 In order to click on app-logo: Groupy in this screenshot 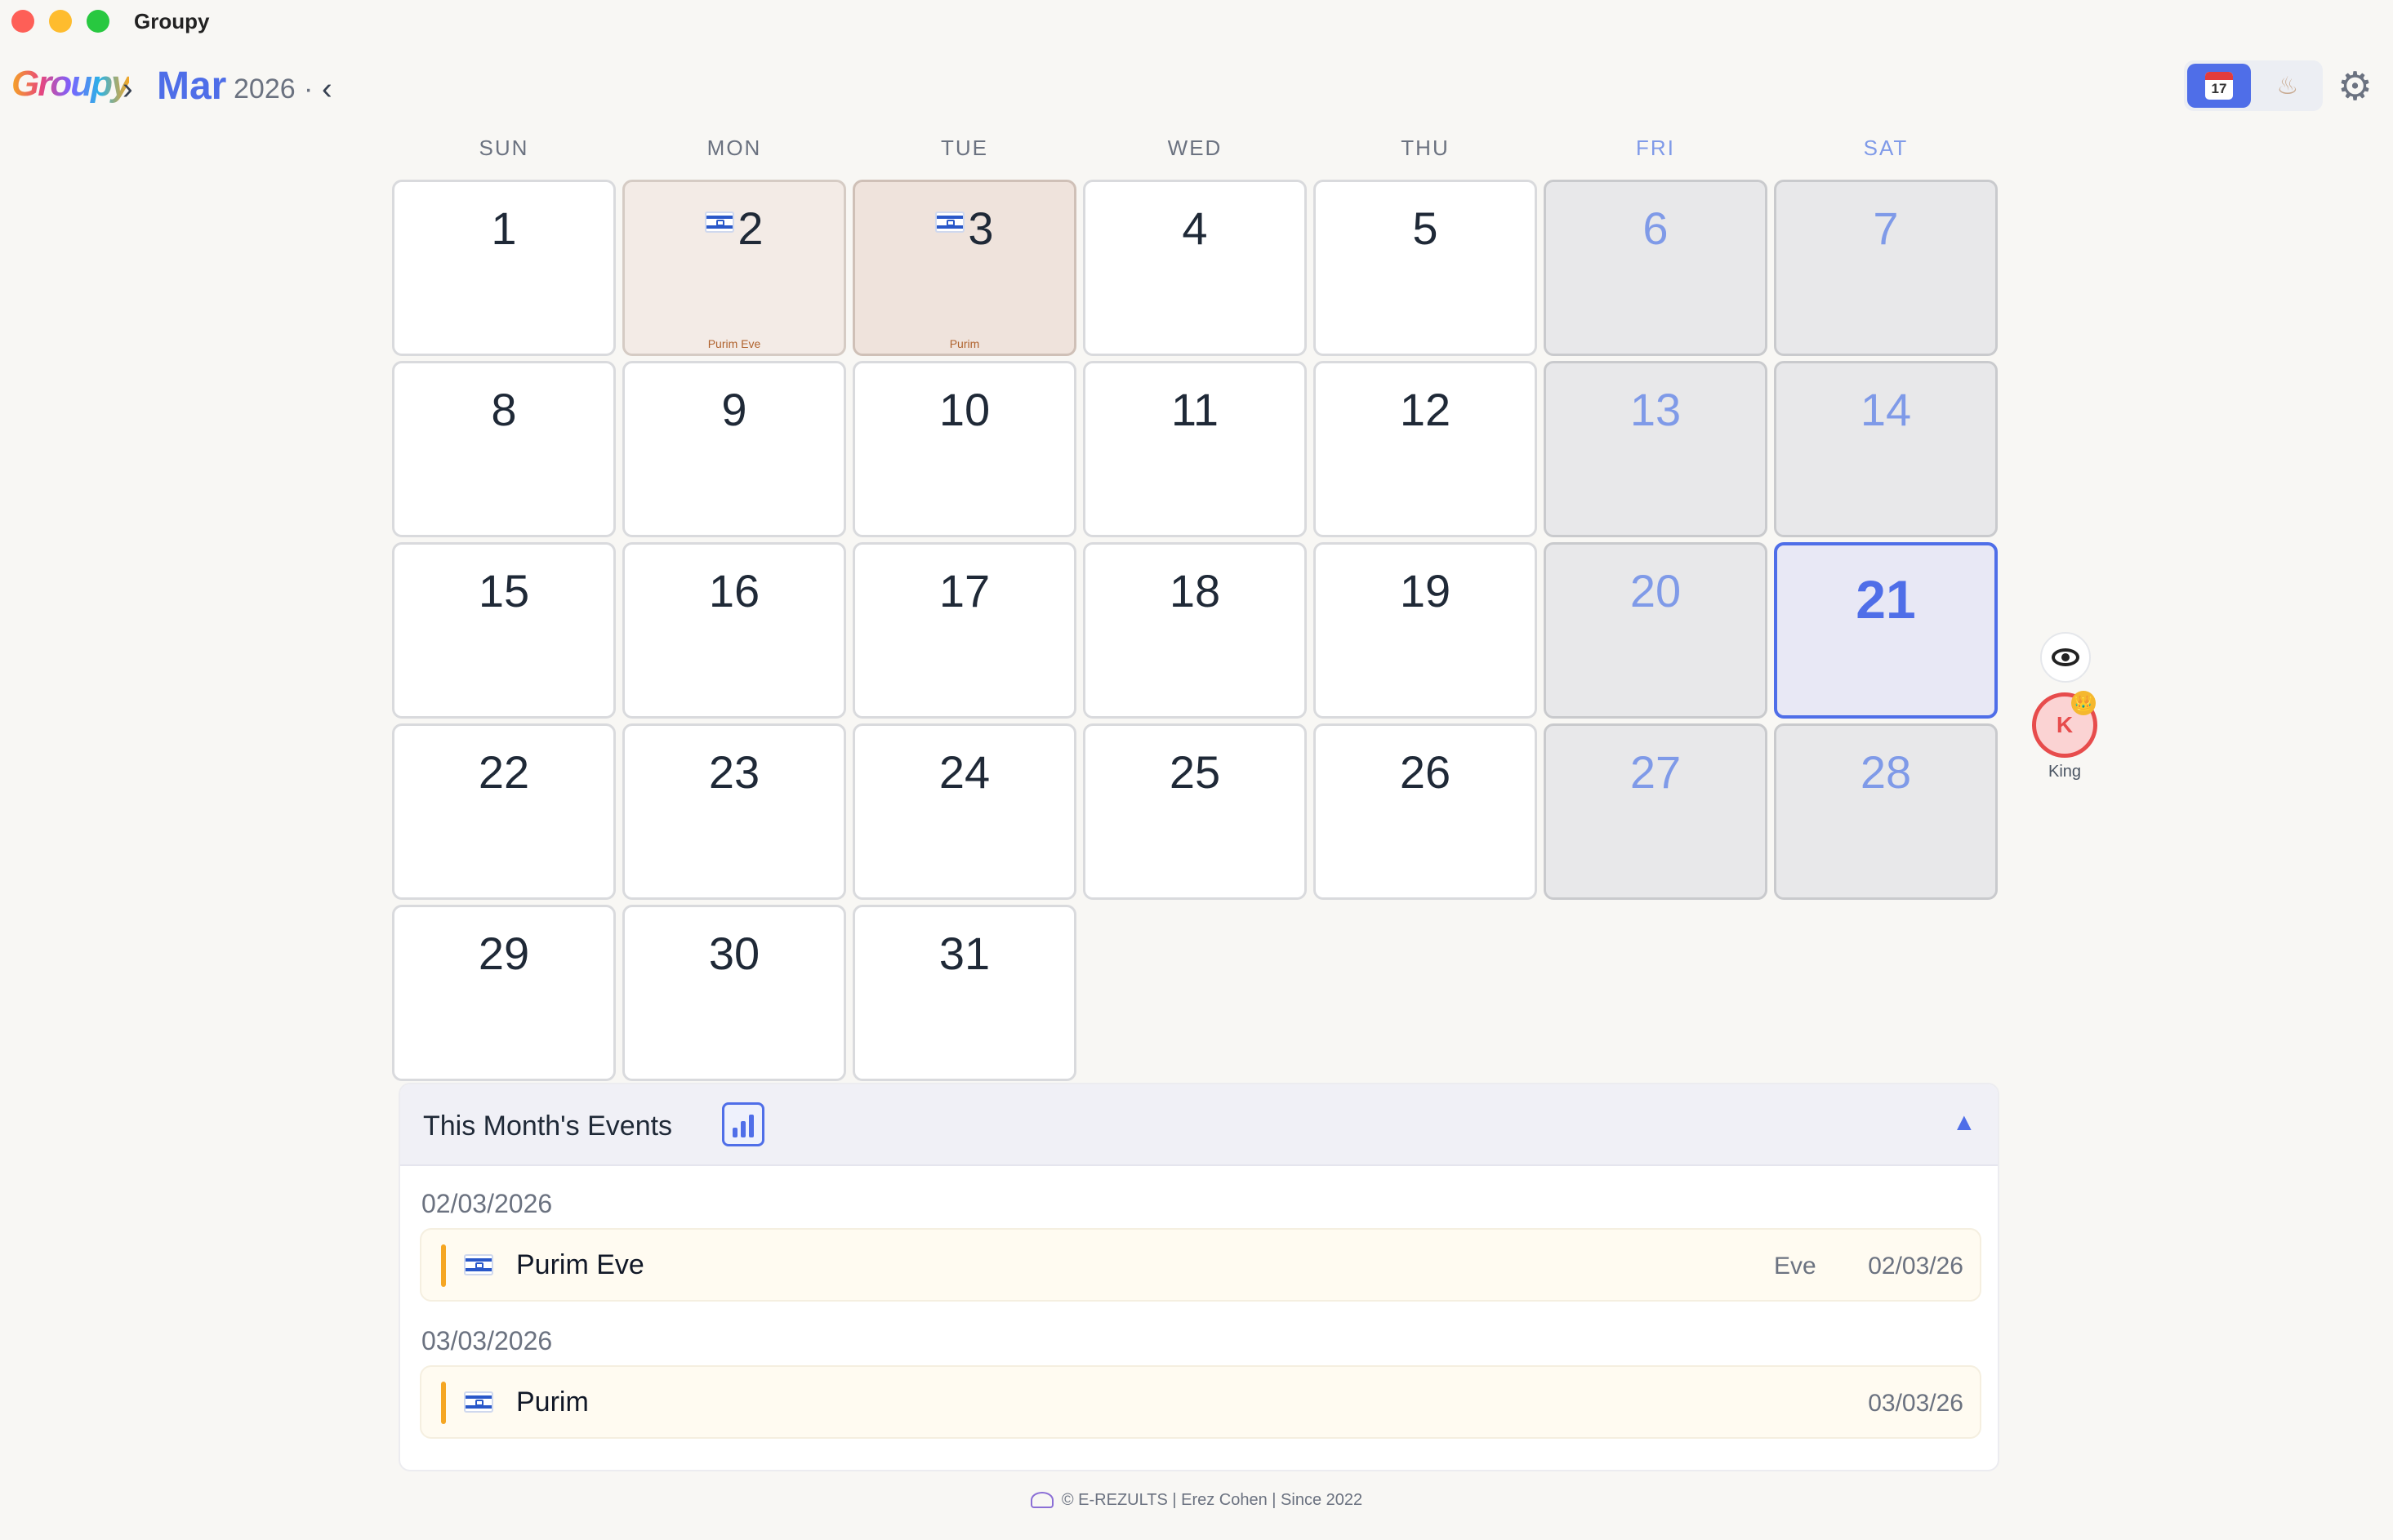, I will do `click(71, 84)`.